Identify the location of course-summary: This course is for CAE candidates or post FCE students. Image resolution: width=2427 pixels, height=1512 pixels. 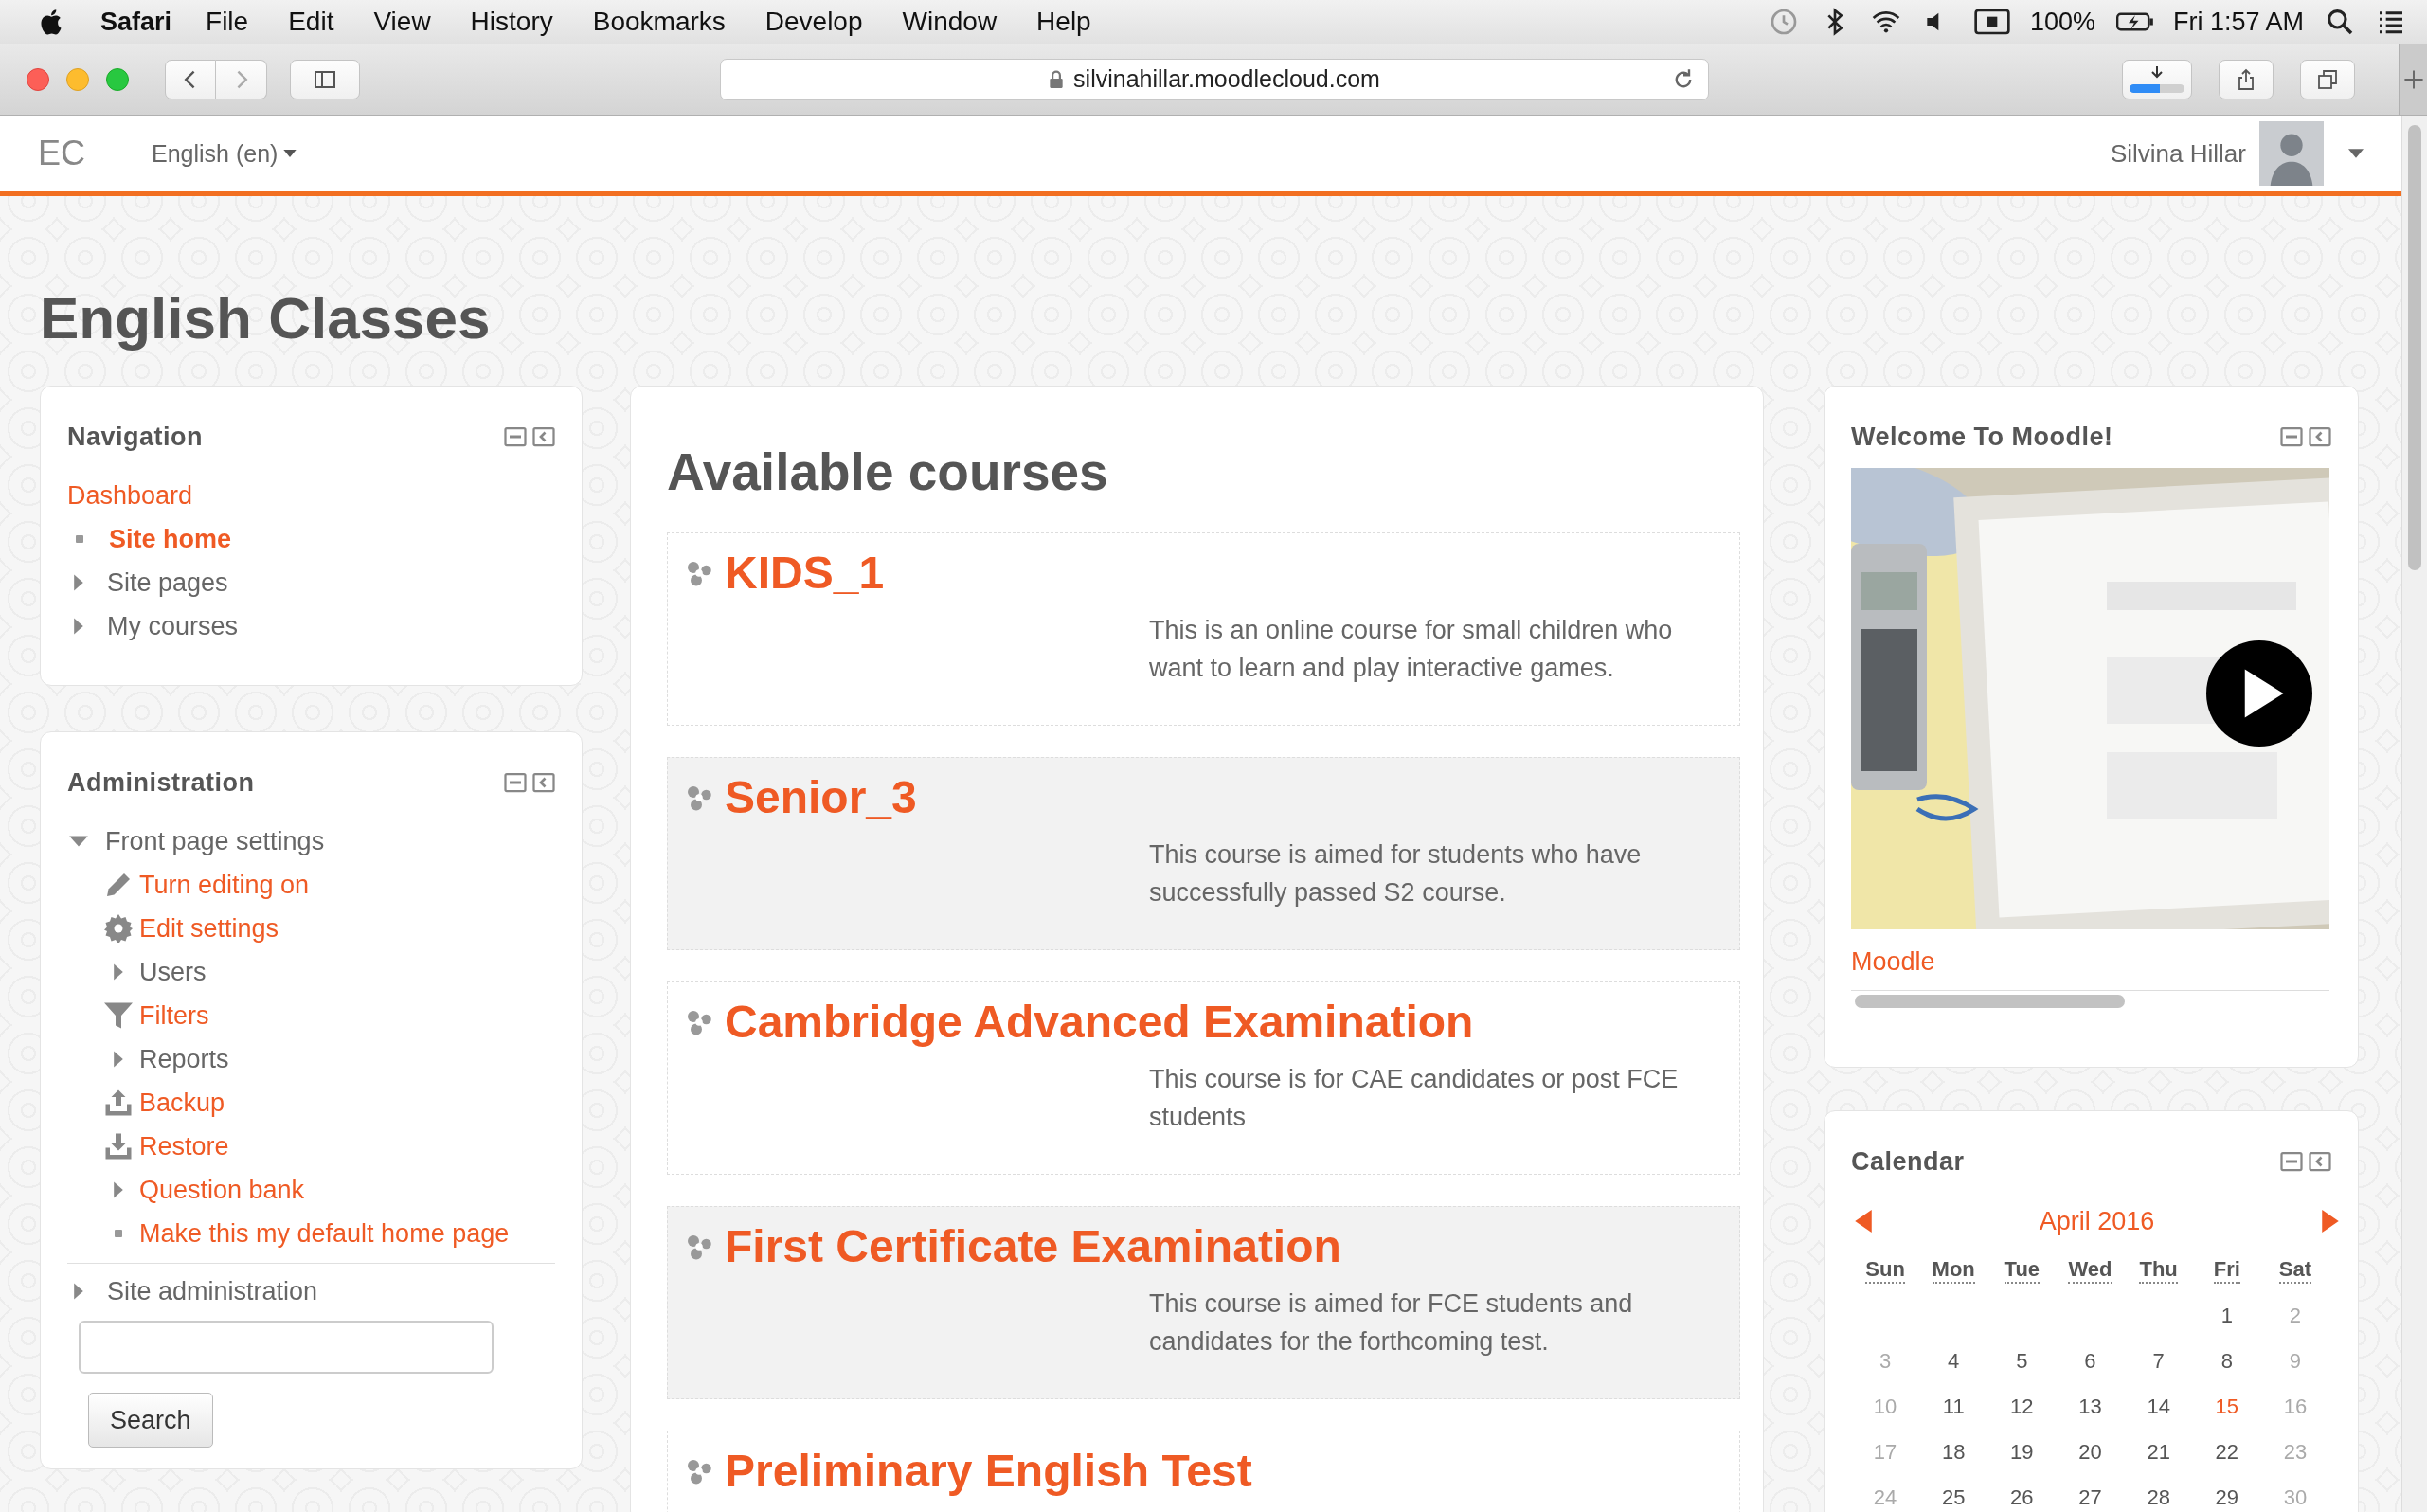
(1414, 1098).